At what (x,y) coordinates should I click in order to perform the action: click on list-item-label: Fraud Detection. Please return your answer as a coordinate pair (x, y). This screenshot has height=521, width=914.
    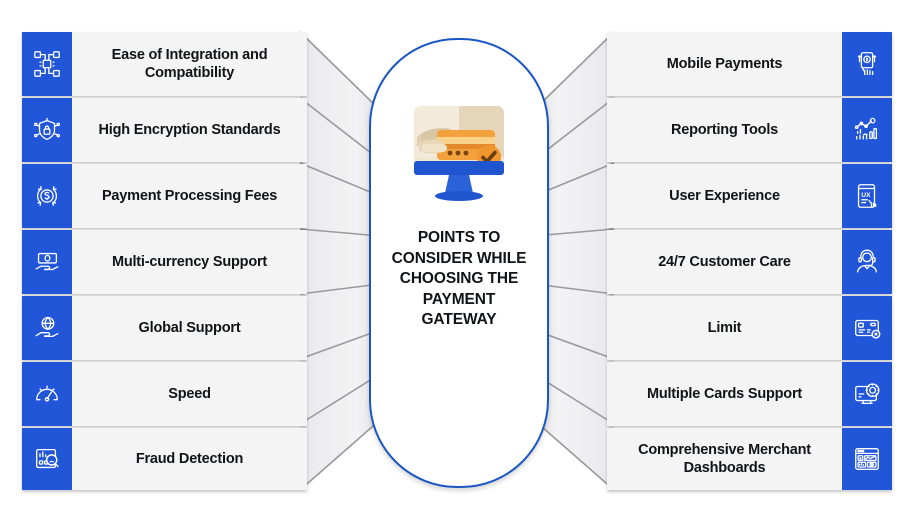
    Looking at the image, I should click on (189, 458).